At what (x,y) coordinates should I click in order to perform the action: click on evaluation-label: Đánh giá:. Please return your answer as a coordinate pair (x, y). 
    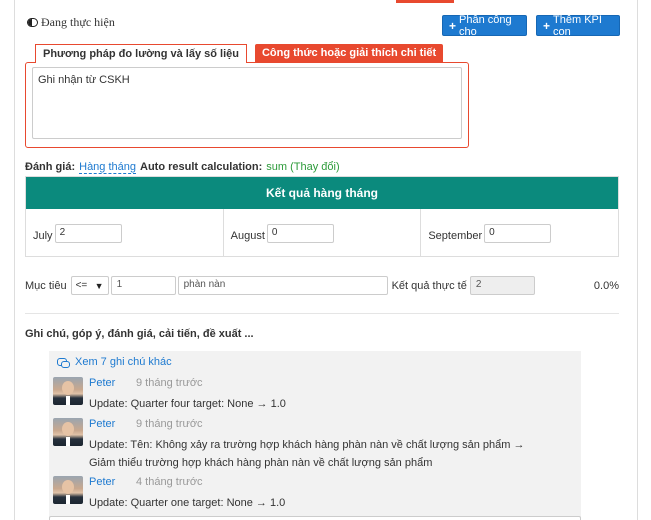
    Looking at the image, I should click on (50, 167).